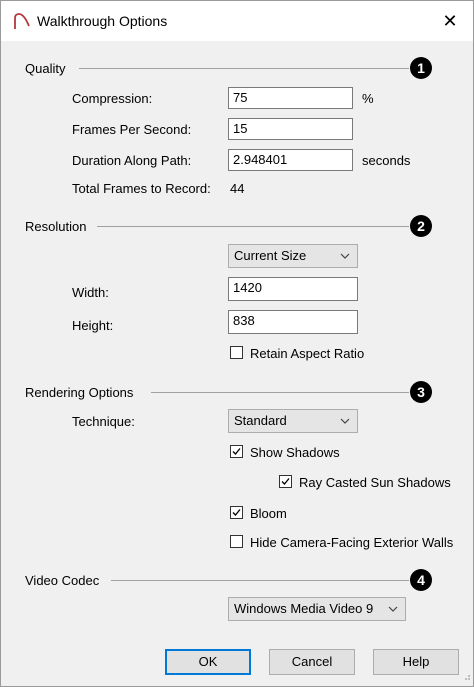 Image resolution: width=474 pixels, height=687 pixels. I want to click on duration-input: 2.948401, so click(290, 160).